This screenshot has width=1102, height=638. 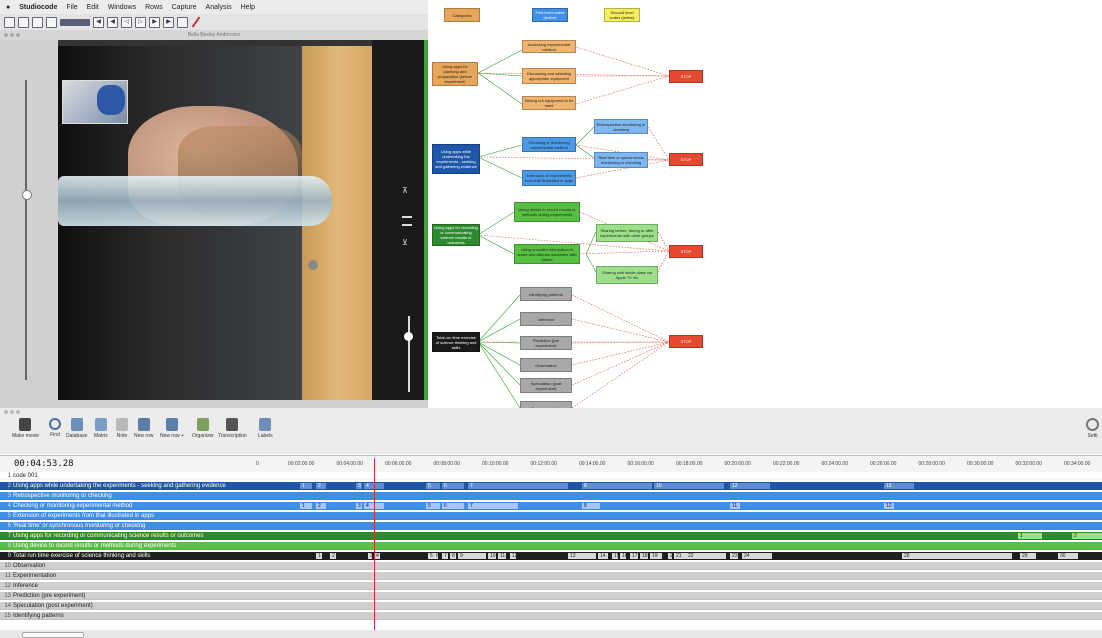 What do you see at coordinates (219, 7) in the screenshot?
I see `menu-analysis: Analysis` at bounding box center [219, 7].